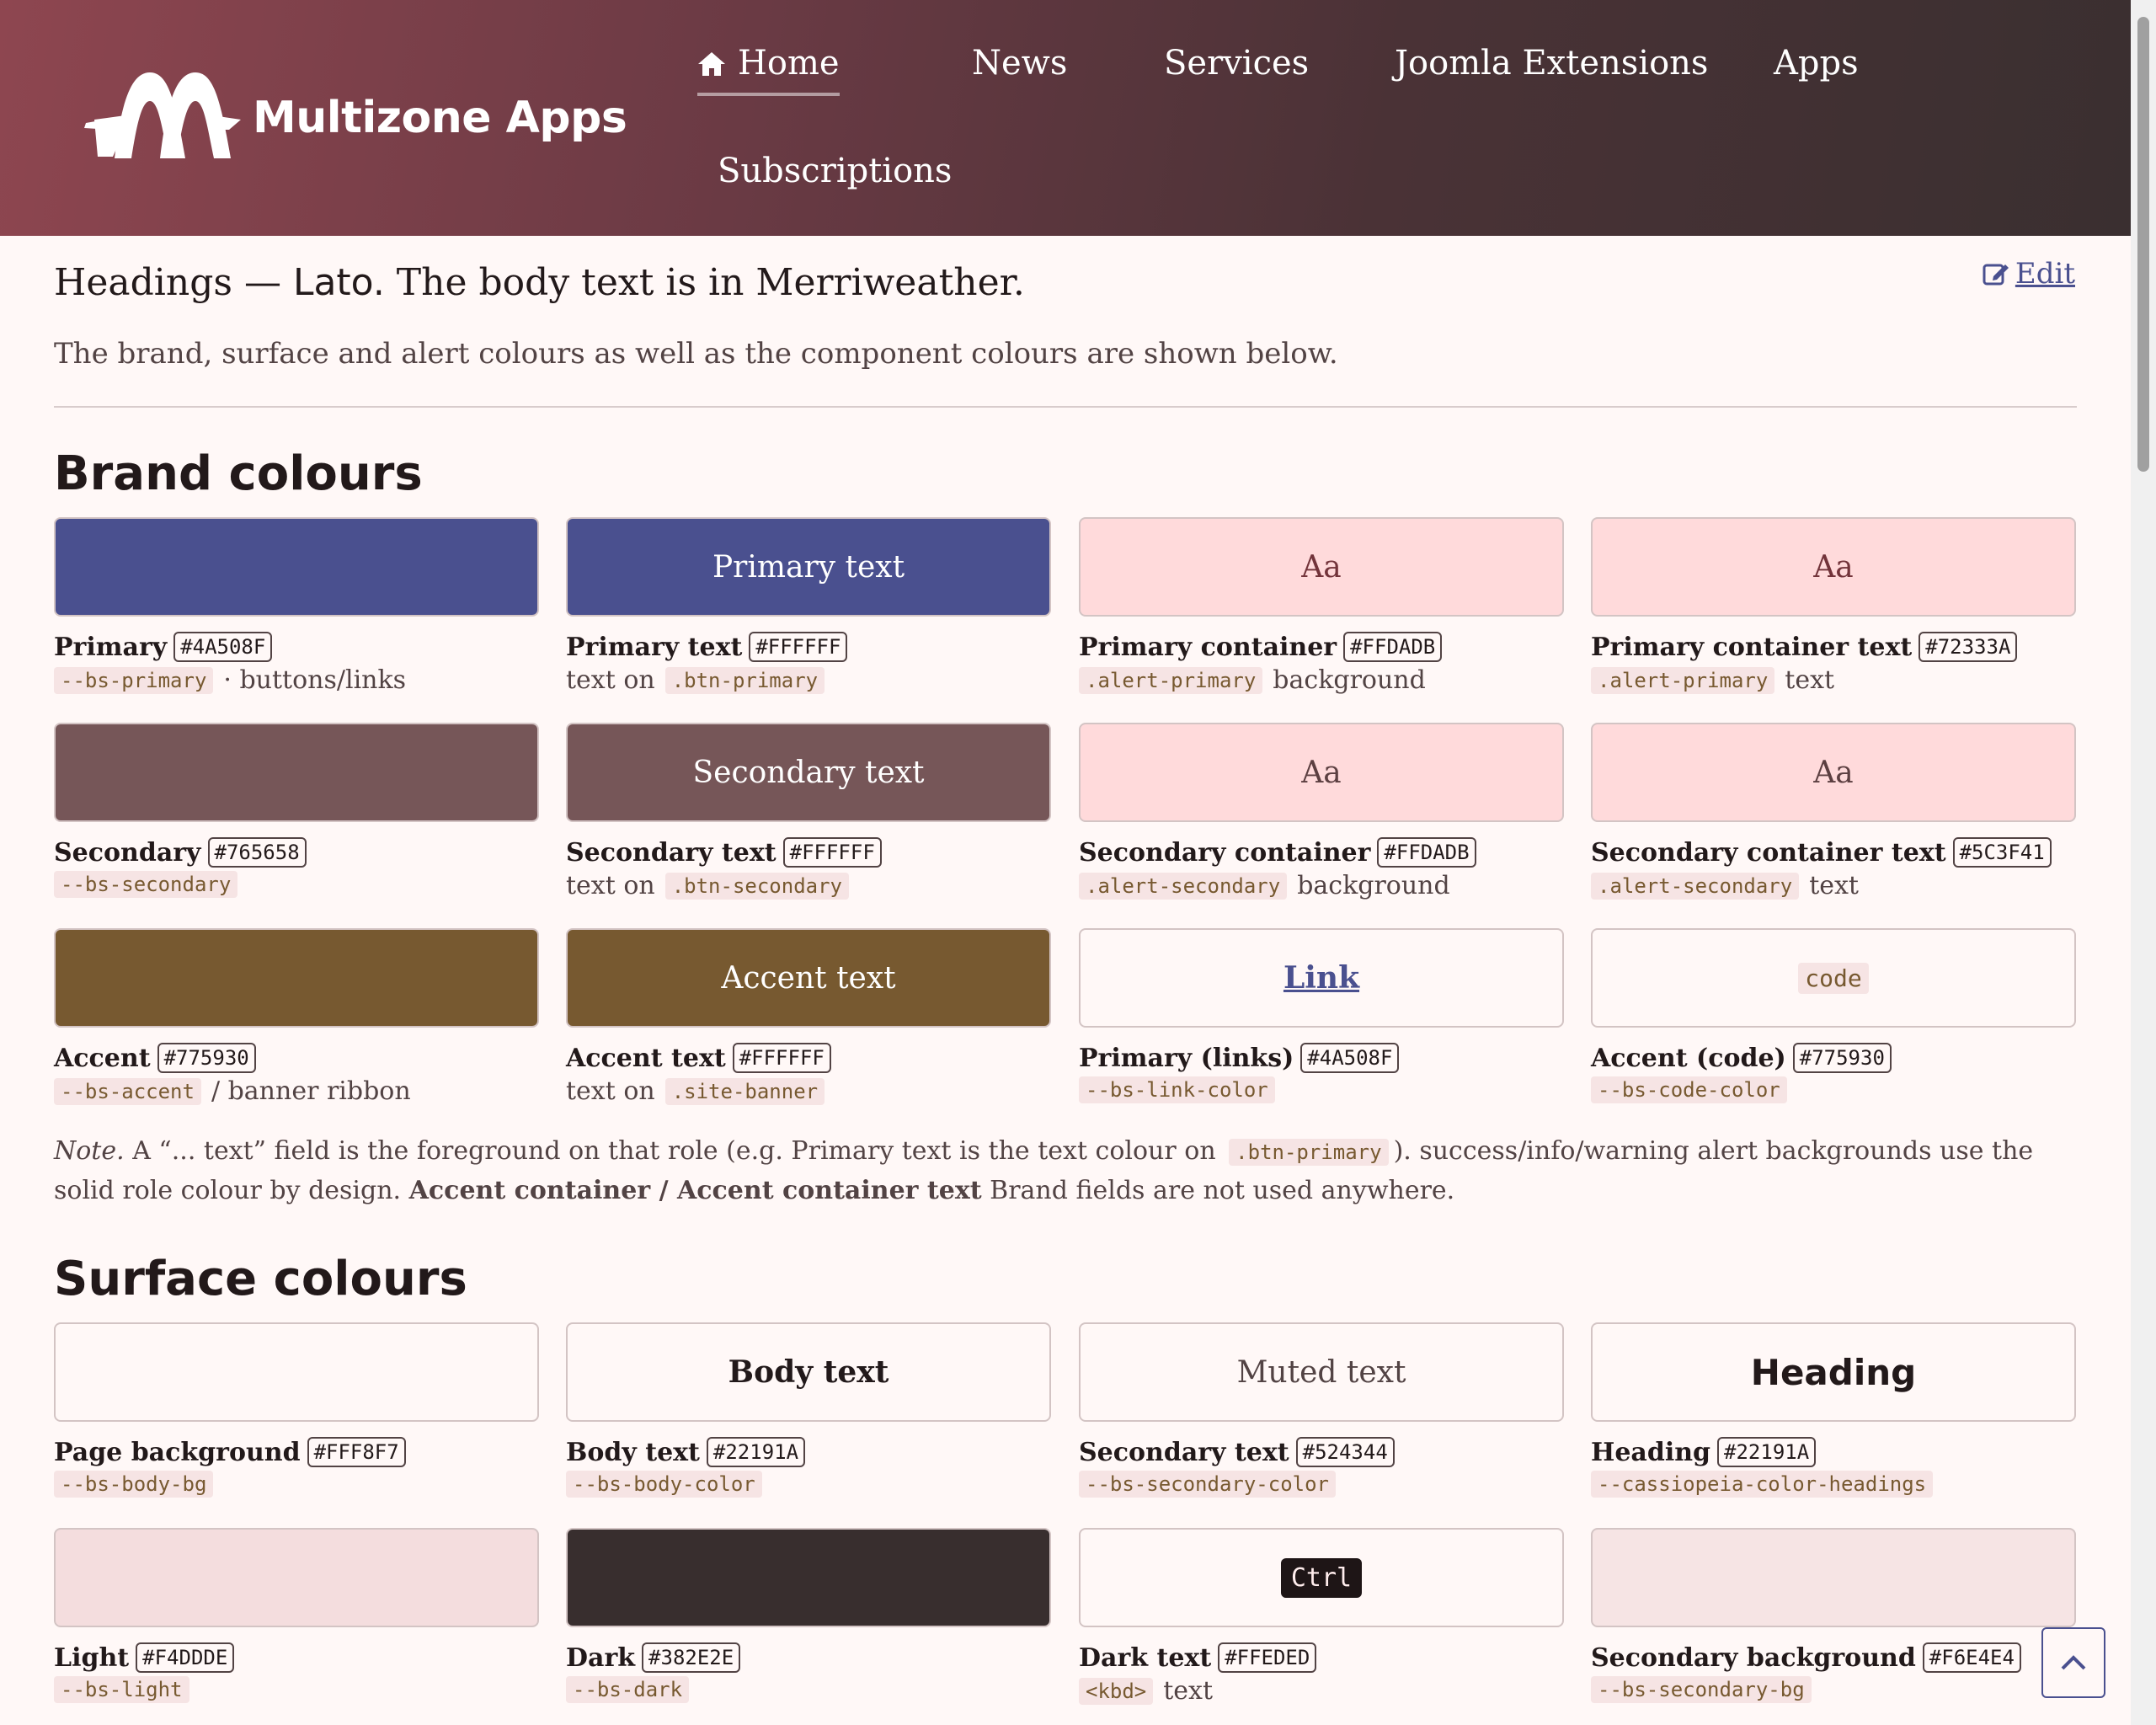 The image size is (2156, 1725). I want to click on swatch-label: Light #F4DDDE, so click(144, 1657).